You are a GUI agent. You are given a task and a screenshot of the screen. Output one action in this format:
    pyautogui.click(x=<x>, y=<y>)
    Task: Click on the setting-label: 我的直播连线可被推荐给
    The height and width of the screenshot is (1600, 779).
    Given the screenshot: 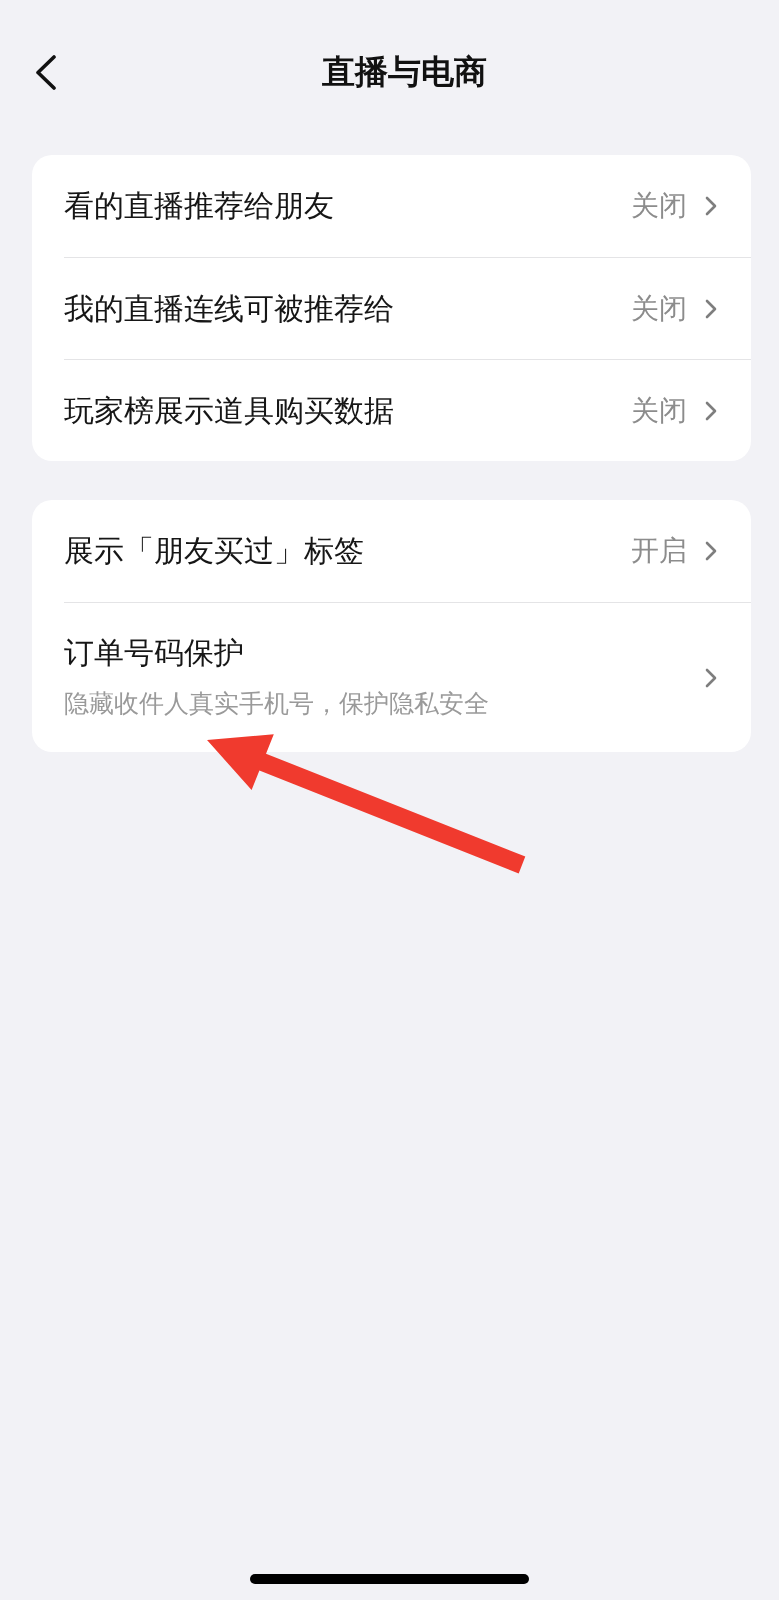 What is the action you would take?
    pyautogui.click(x=229, y=308)
    